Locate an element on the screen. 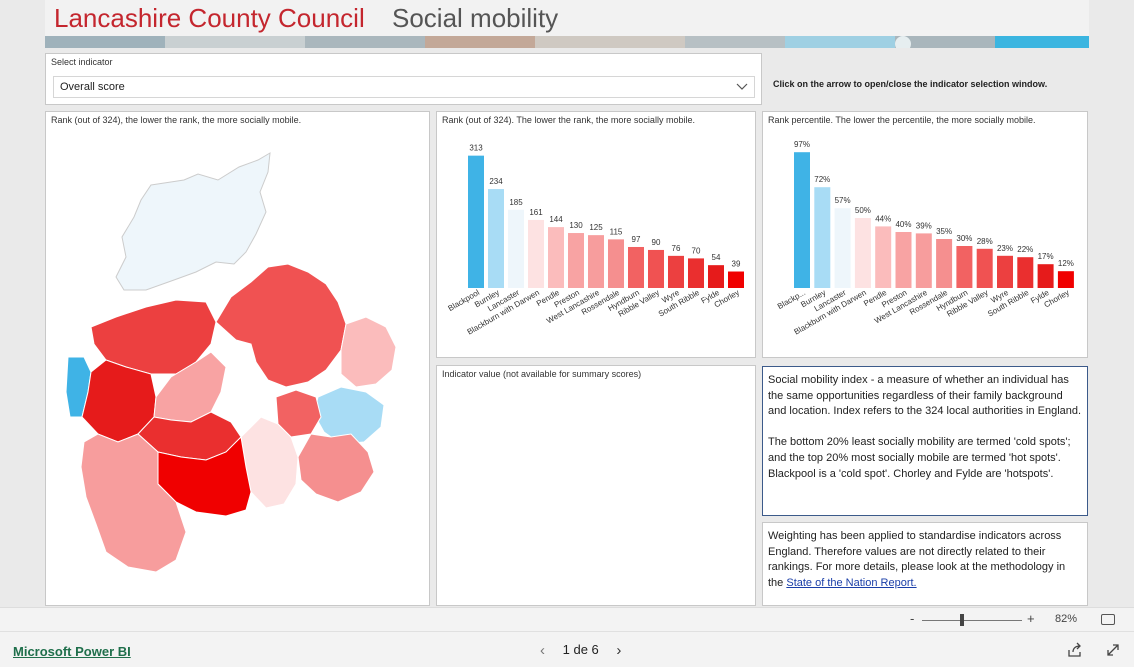  data-label: 125 is located at coordinates (596, 227).